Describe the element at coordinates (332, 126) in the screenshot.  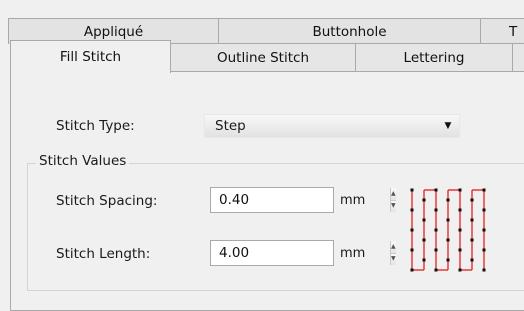
I see `stitch-type-dropdown: Step ▼` at that location.